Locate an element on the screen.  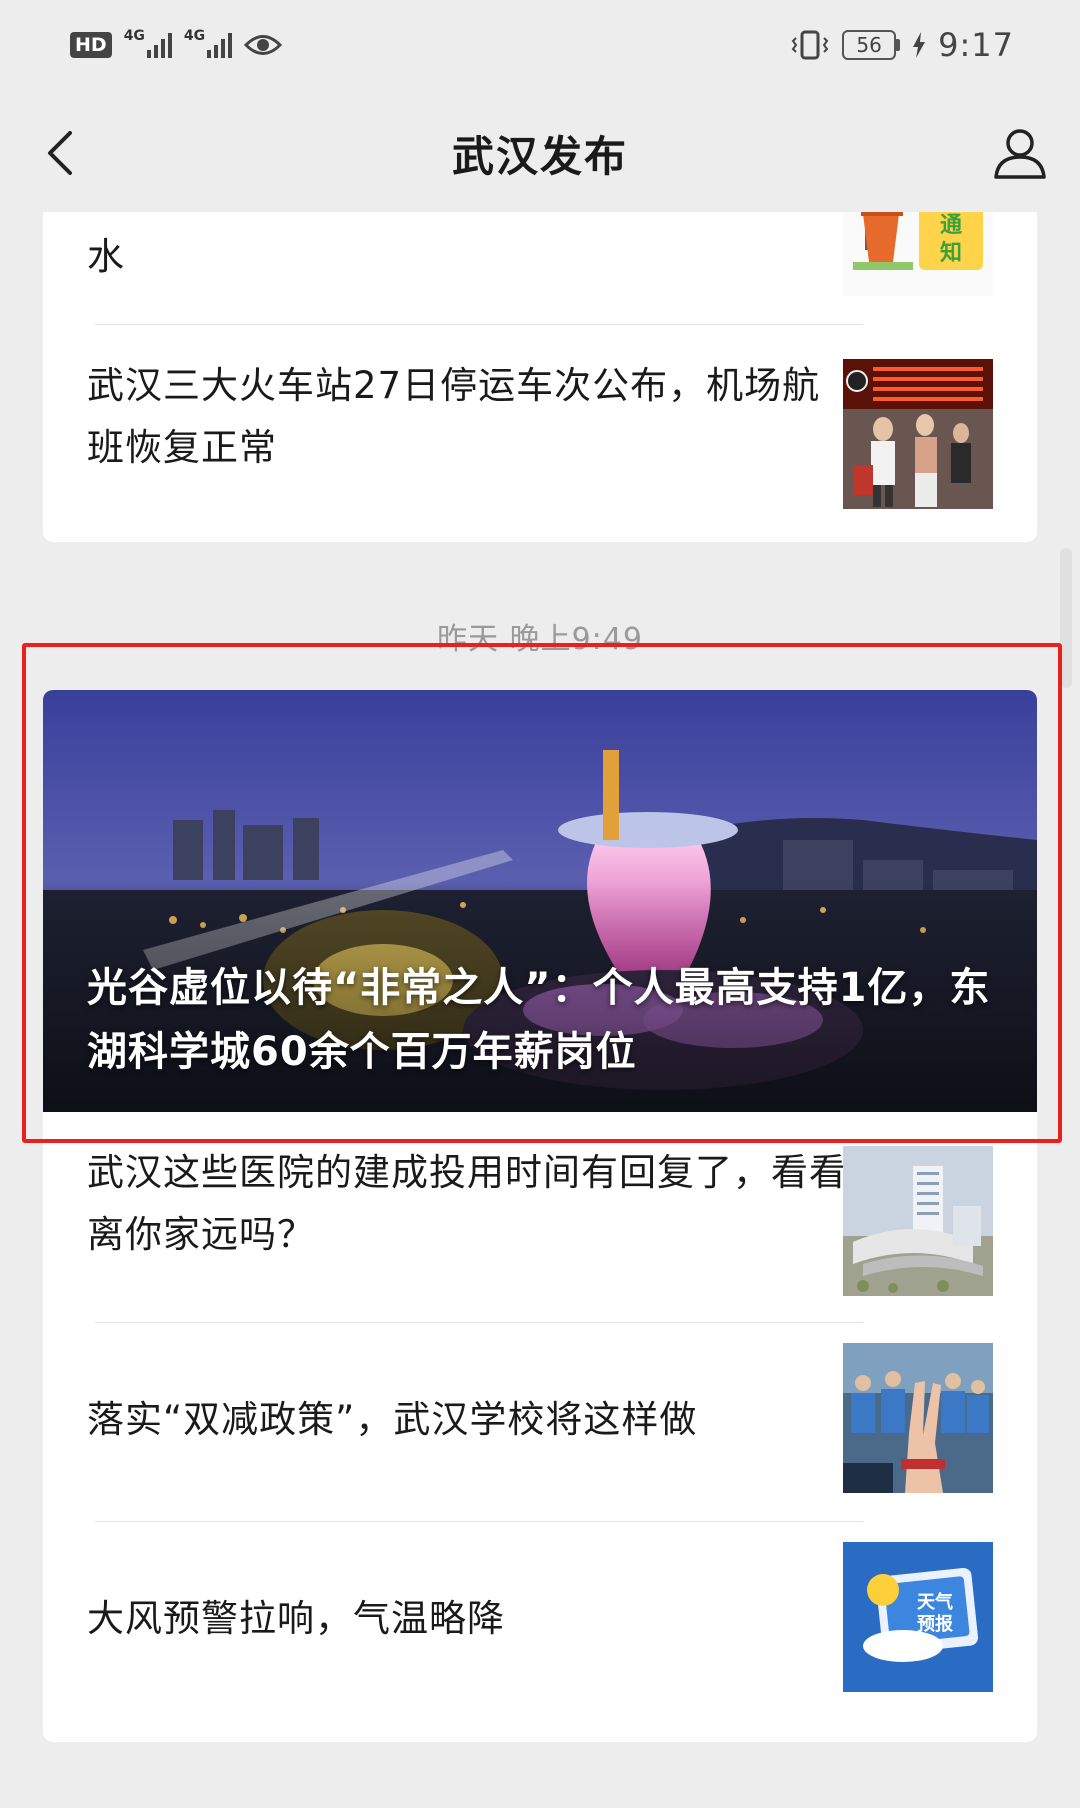
network-label-2: 4G is located at coordinates (194, 36).